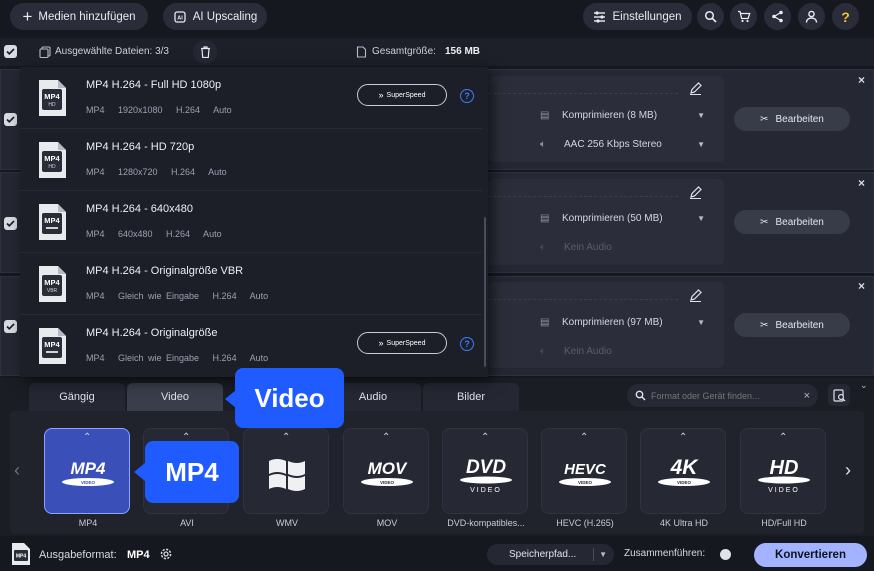 This screenshot has height=571, width=874. What do you see at coordinates (180, 17) in the screenshot?
I see `ai-chip-icon: AI` at bounding box center [180, 17].